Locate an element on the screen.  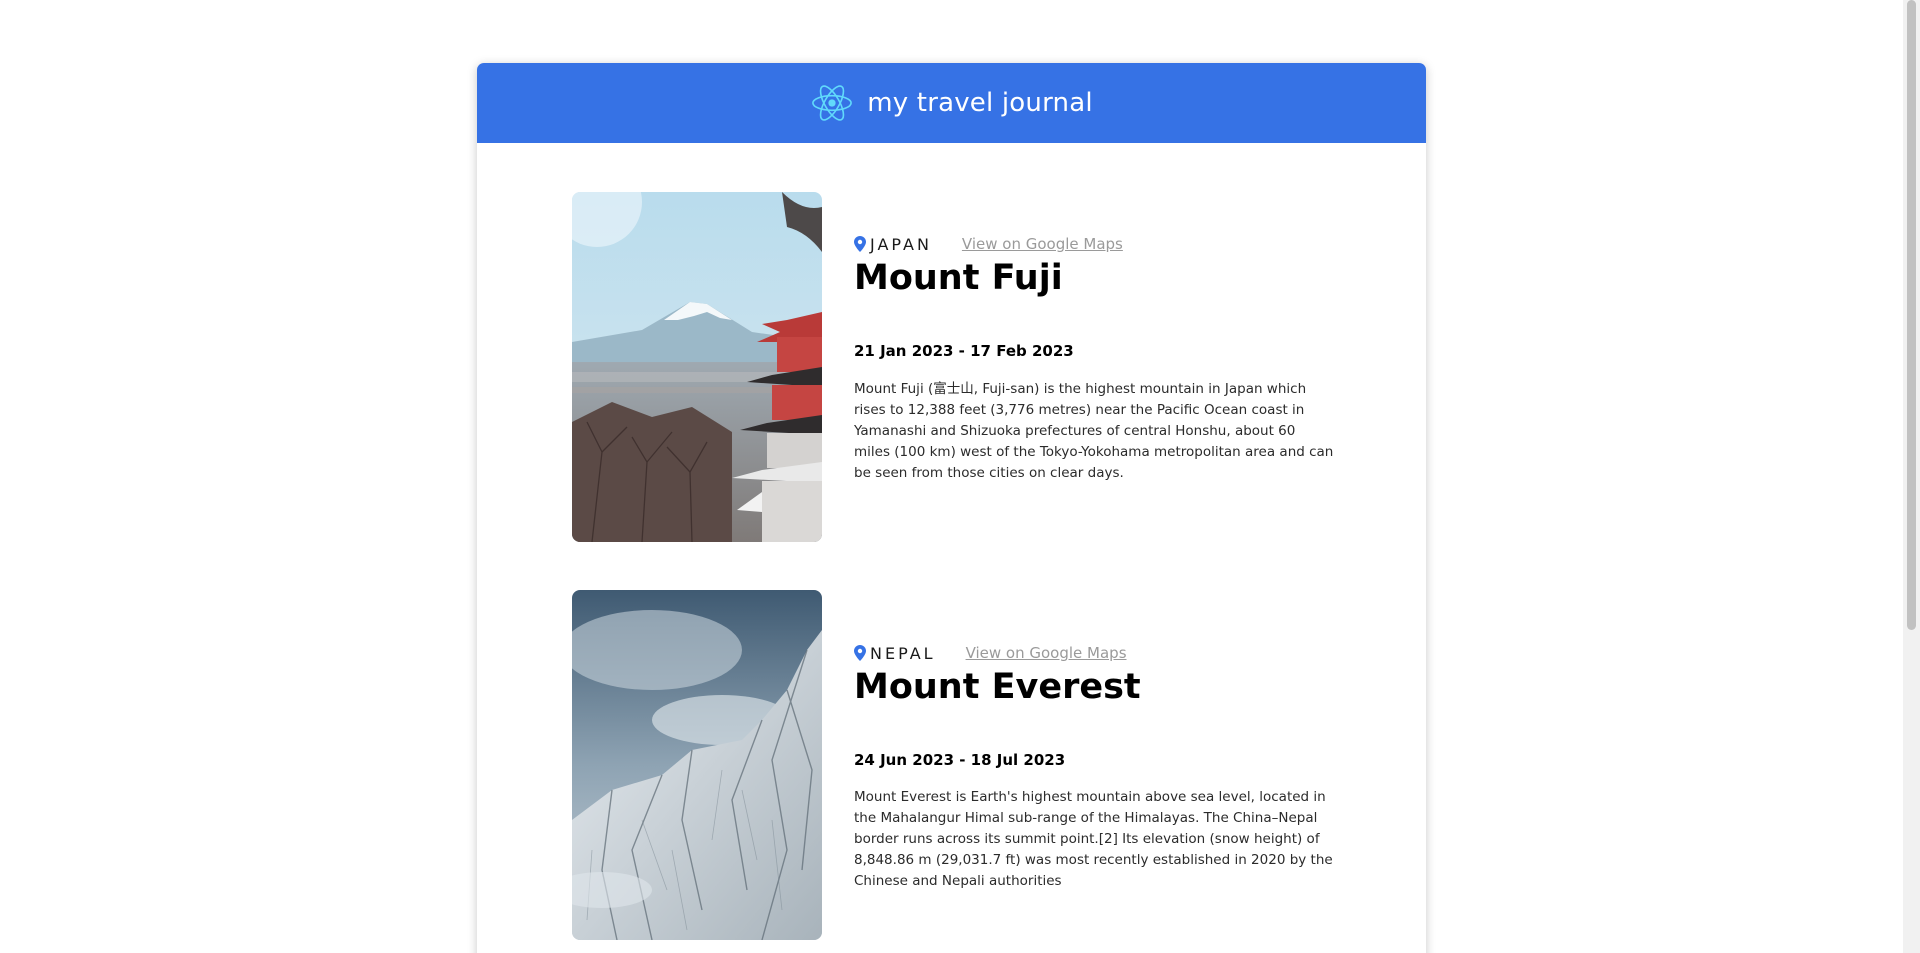
place-title: Mount Fuji is located at coordinates (958, 278).